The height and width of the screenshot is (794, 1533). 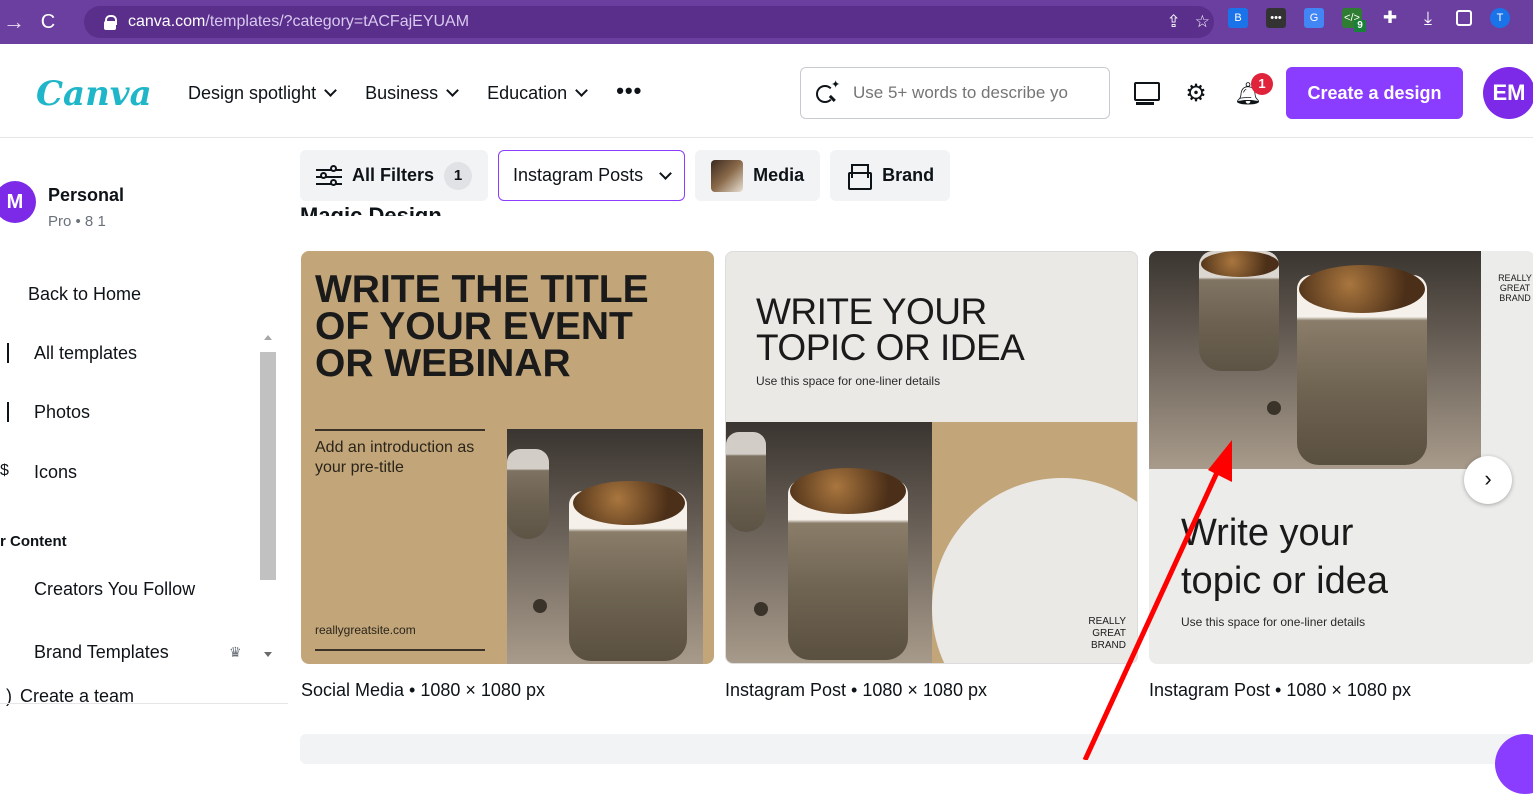 I want to click on category-dropdown: Instagram Posts, so click(x=592, y=175).